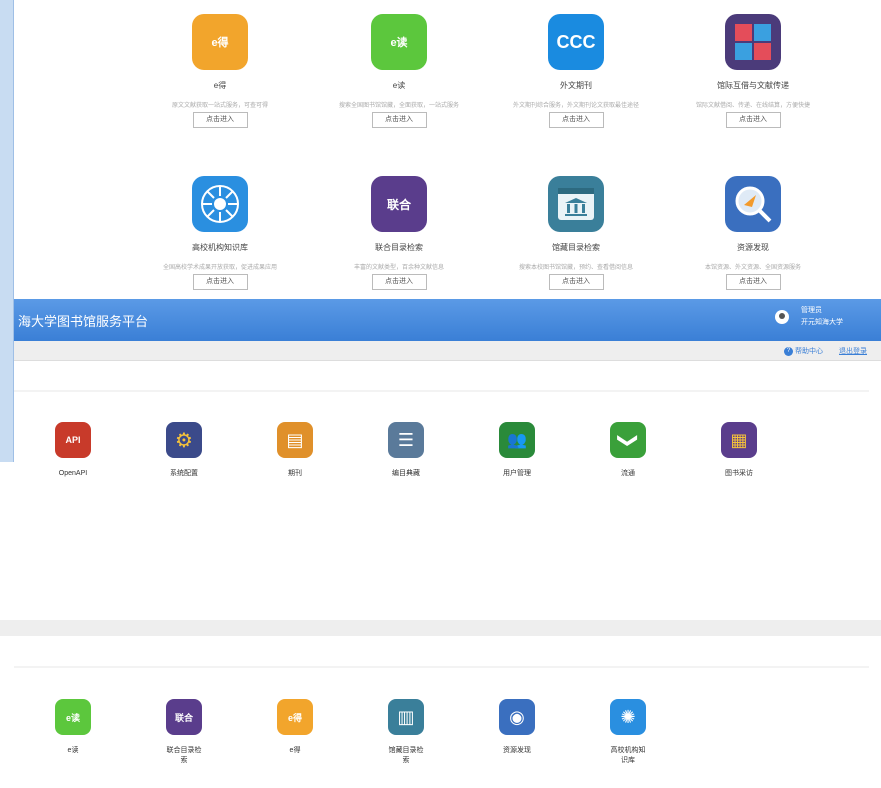 This screenshot has height=788, width=881. What do you see at coordinates (406, 473) in the screenshot?
I see `module-label: 编目典藏` at bounding box center [406, 473].